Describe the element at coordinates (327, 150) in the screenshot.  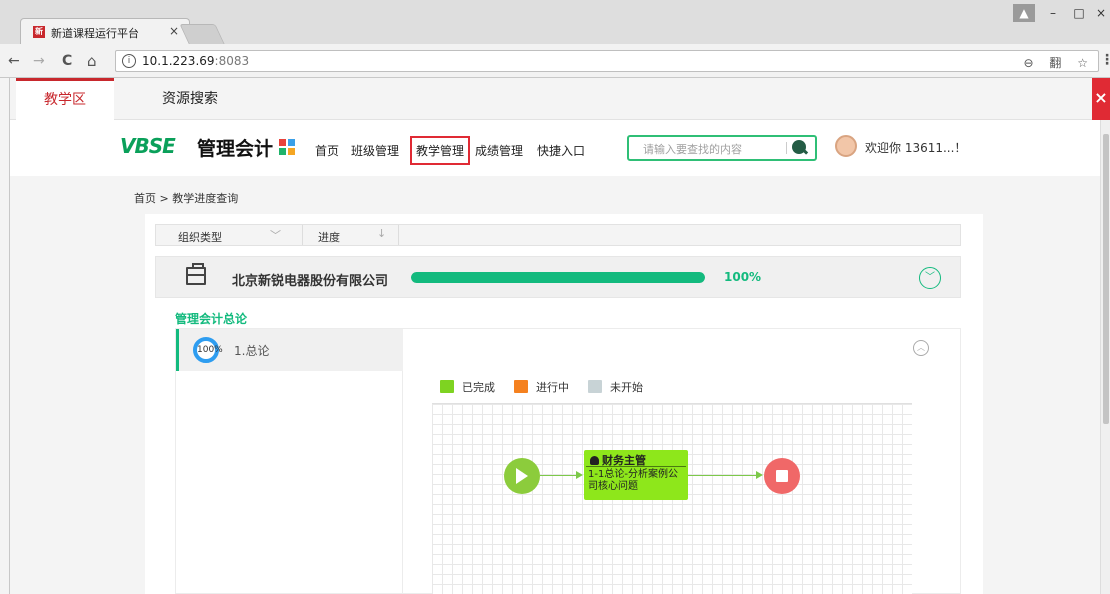
I see `nav-home: 首页` at that location.